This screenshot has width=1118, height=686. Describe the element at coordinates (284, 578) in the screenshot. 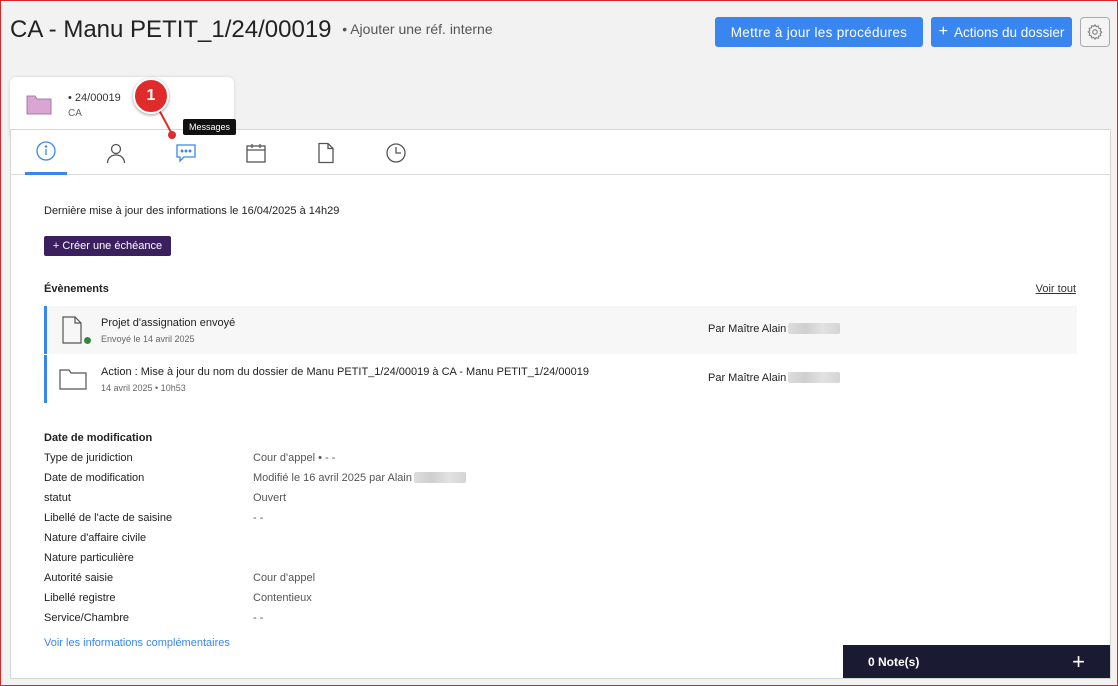

I see `info-value: Cour d'appel` at that location.